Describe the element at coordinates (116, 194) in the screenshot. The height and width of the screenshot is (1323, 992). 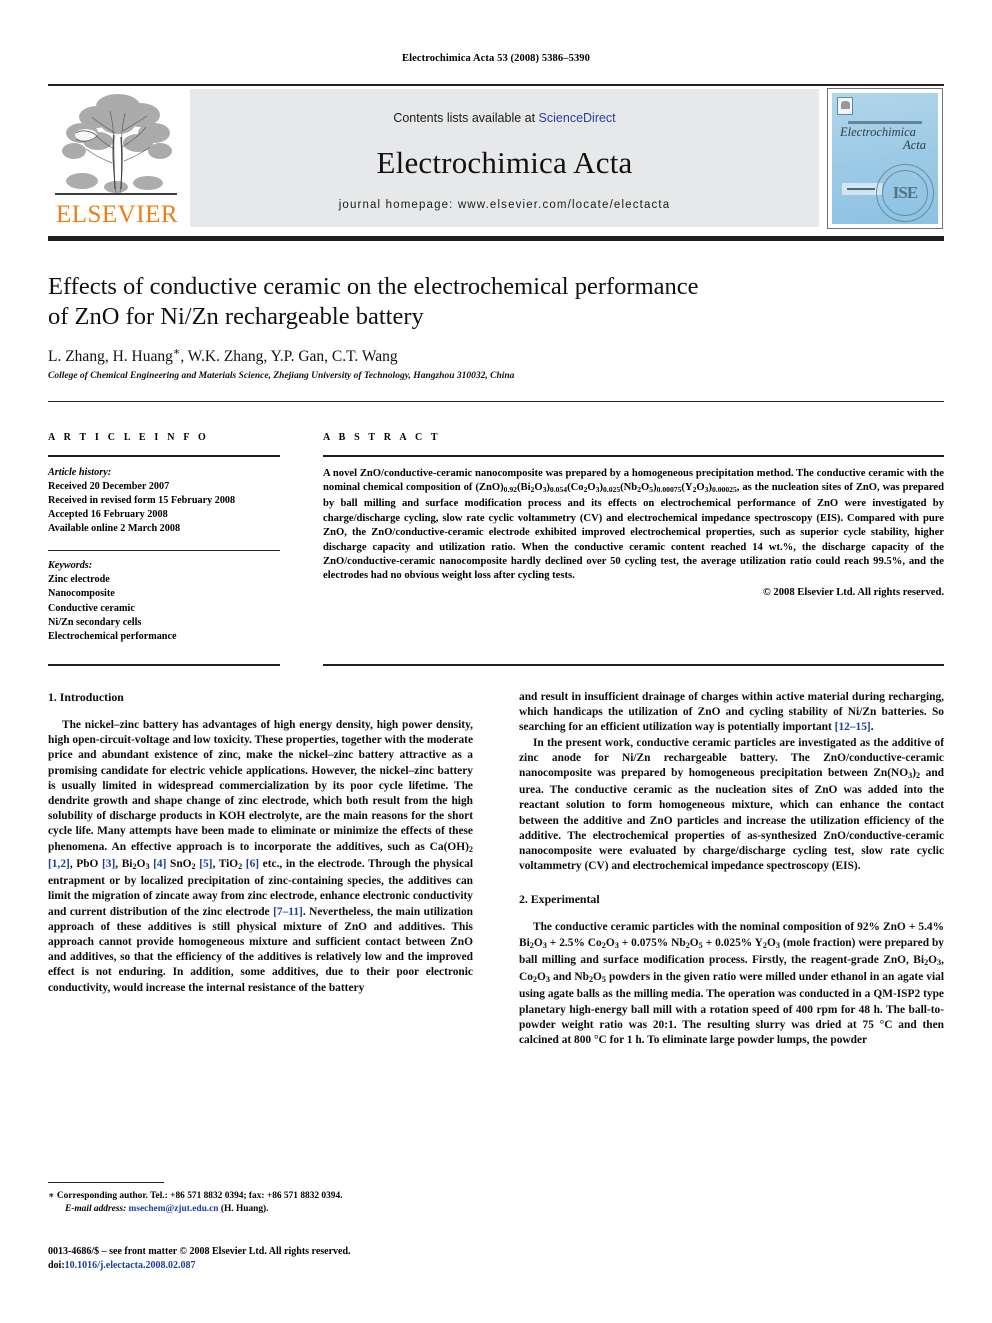
I see `elsevier-logo-rule` at that location.